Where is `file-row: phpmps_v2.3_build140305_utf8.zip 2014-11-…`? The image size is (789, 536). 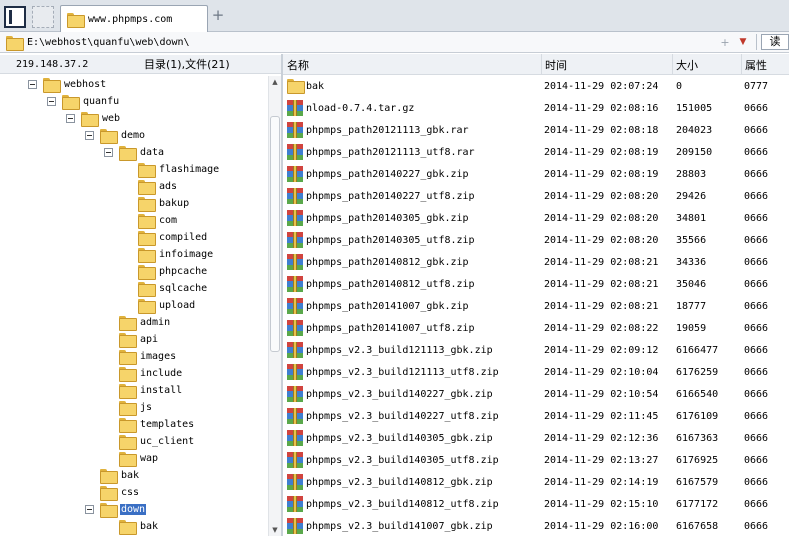
file-row: phpmps_v2.3_build140305_utf8.zip 2014-11-… is located at coordinates (536, 460).